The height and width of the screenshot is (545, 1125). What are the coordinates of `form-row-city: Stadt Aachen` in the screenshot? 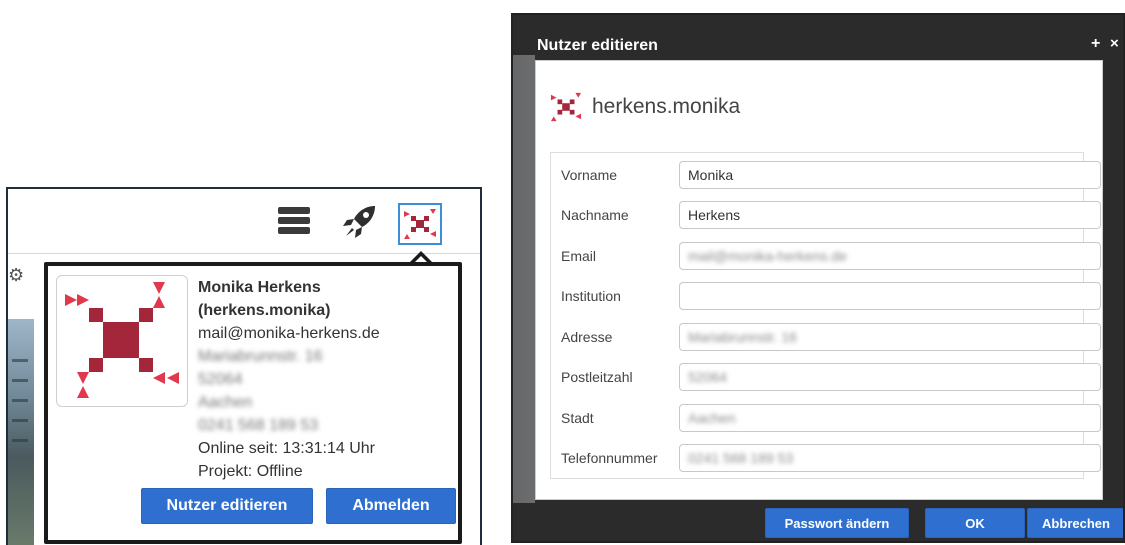 It's located at (826, 419).